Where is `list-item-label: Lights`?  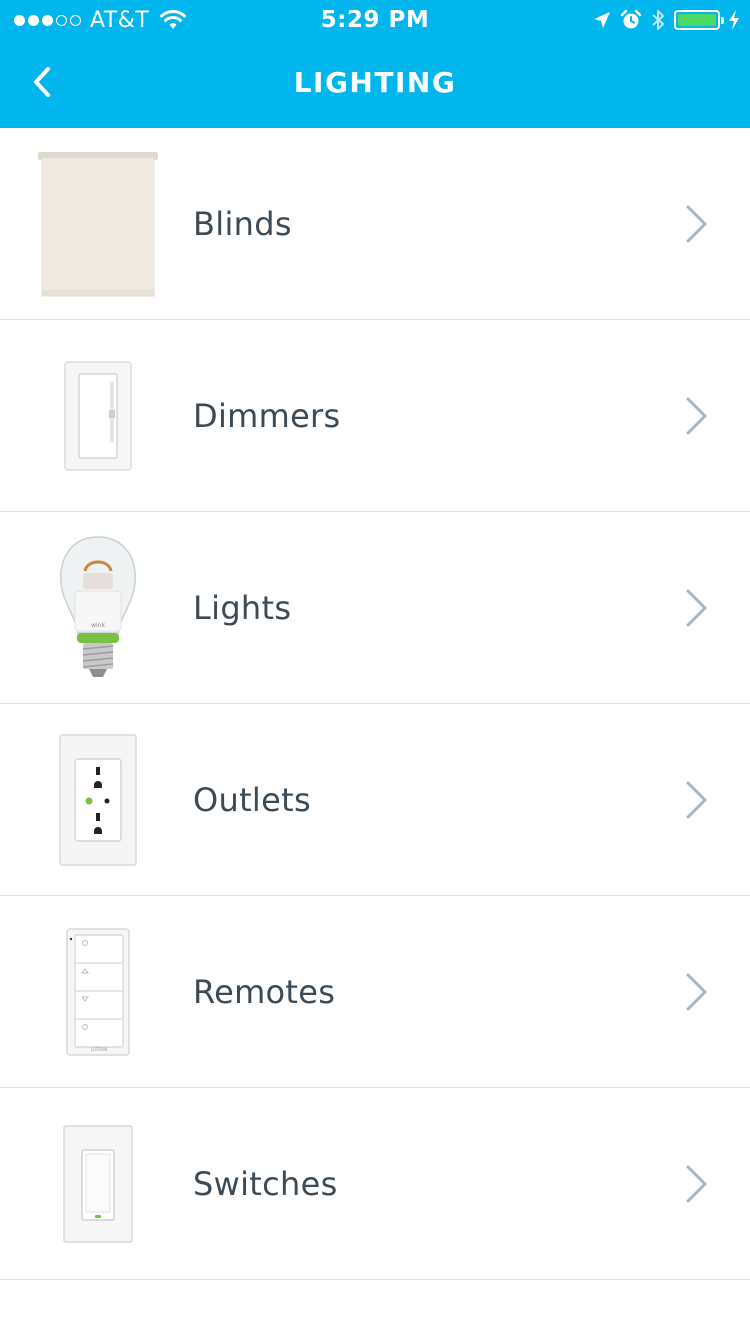 list-item-label: Lights is located at coordinates (242, 608).